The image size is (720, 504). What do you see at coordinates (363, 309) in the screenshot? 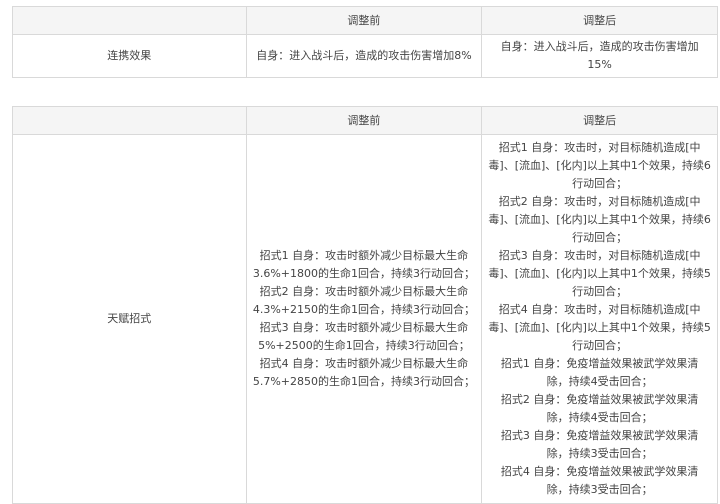
I see `before-line: 4.3%+2150的生命1回合，持续3行动回合；` at bounding box center [363, 309].